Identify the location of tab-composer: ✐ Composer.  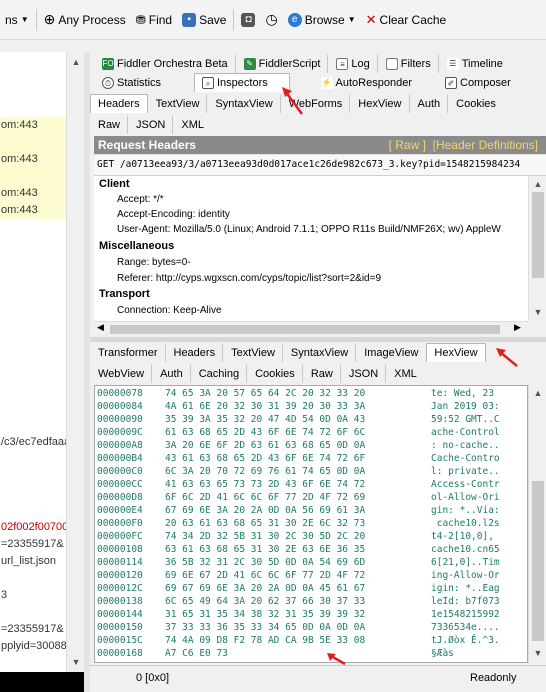
(469, 82).